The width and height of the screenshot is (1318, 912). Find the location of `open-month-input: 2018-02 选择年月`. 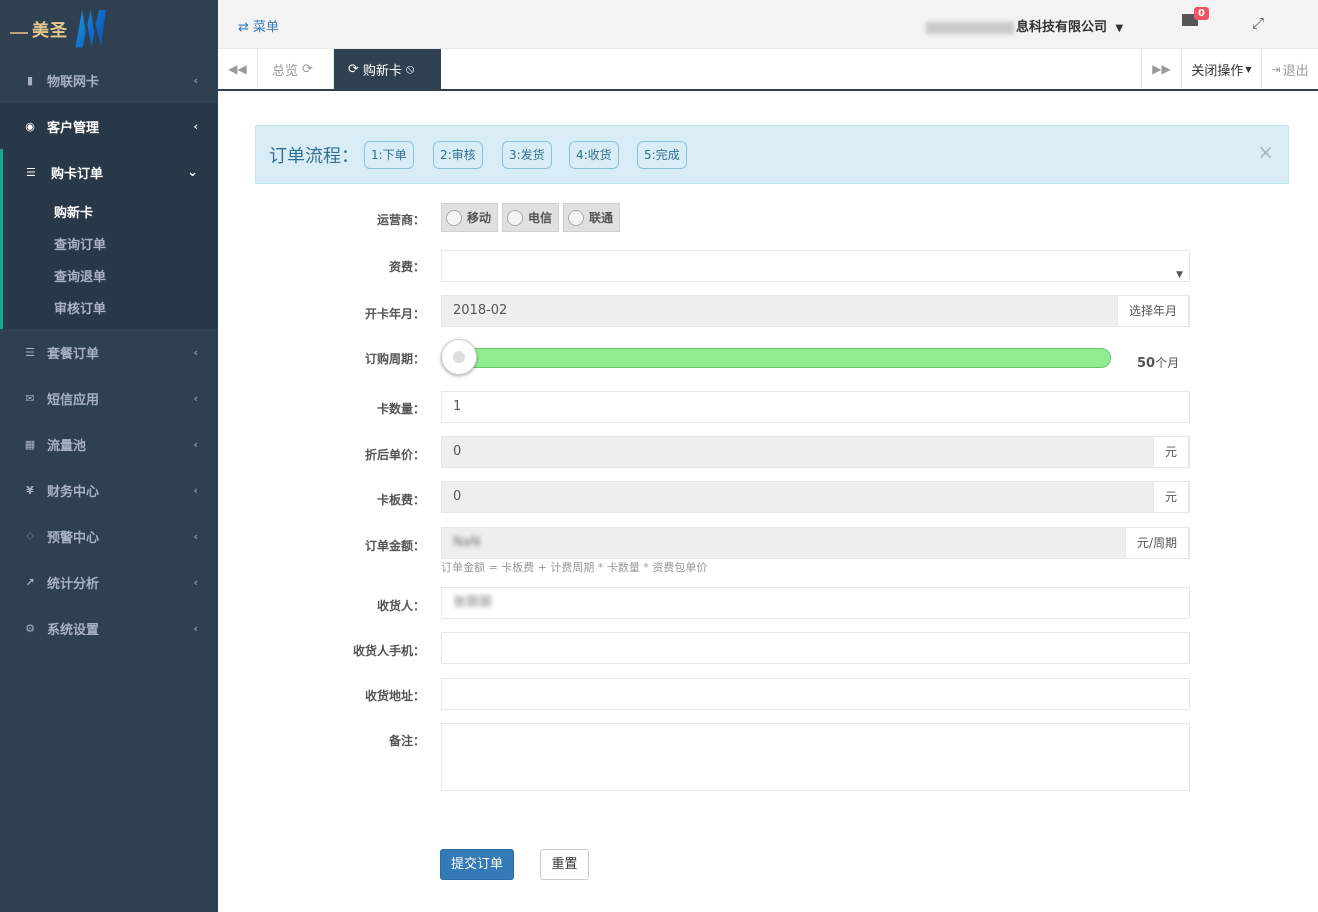

open-month-input: 2018-02 选择年月 is located at coordinates (815, 311).